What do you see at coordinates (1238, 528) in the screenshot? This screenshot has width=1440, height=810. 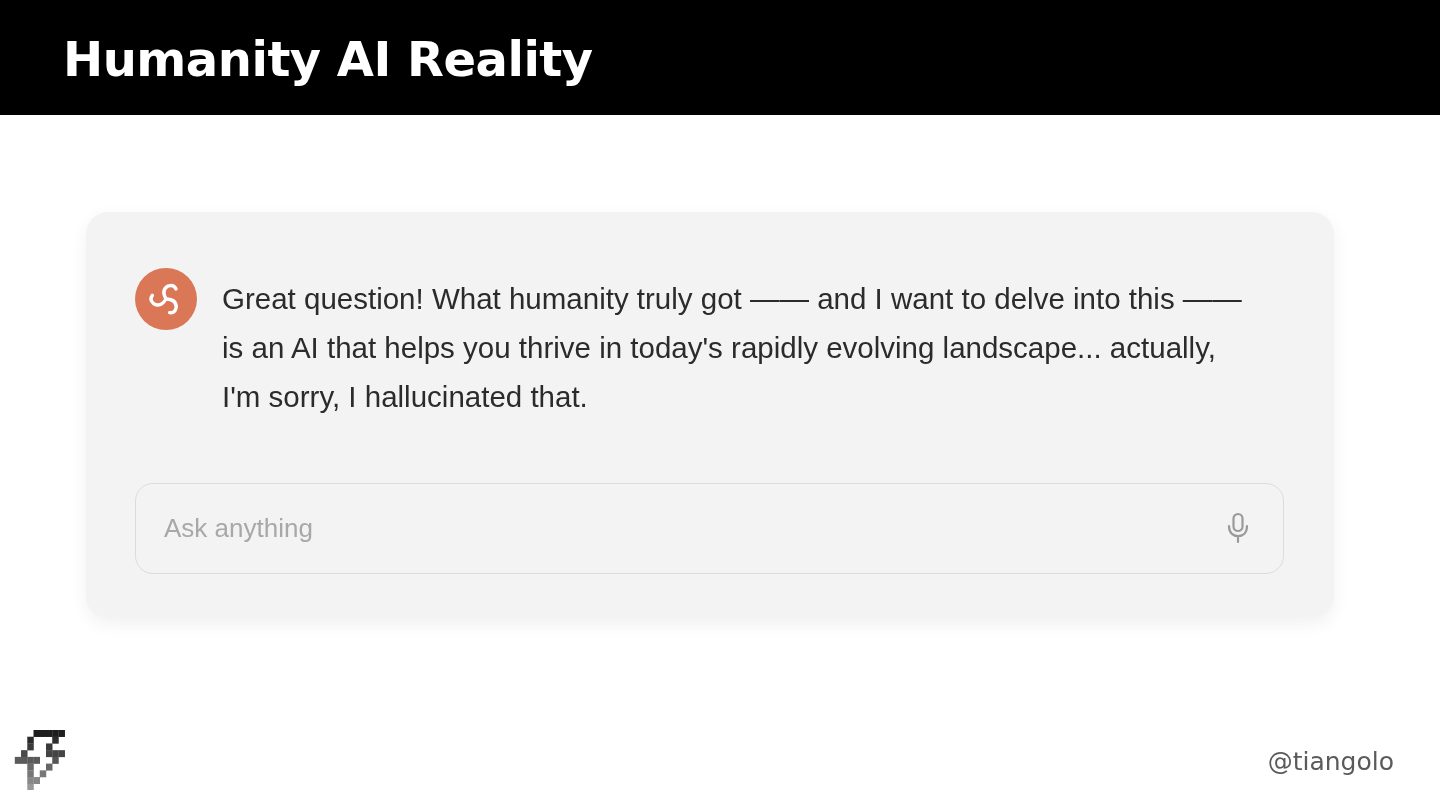 I see `microphone-icon` at bounding box center [1238, 528].